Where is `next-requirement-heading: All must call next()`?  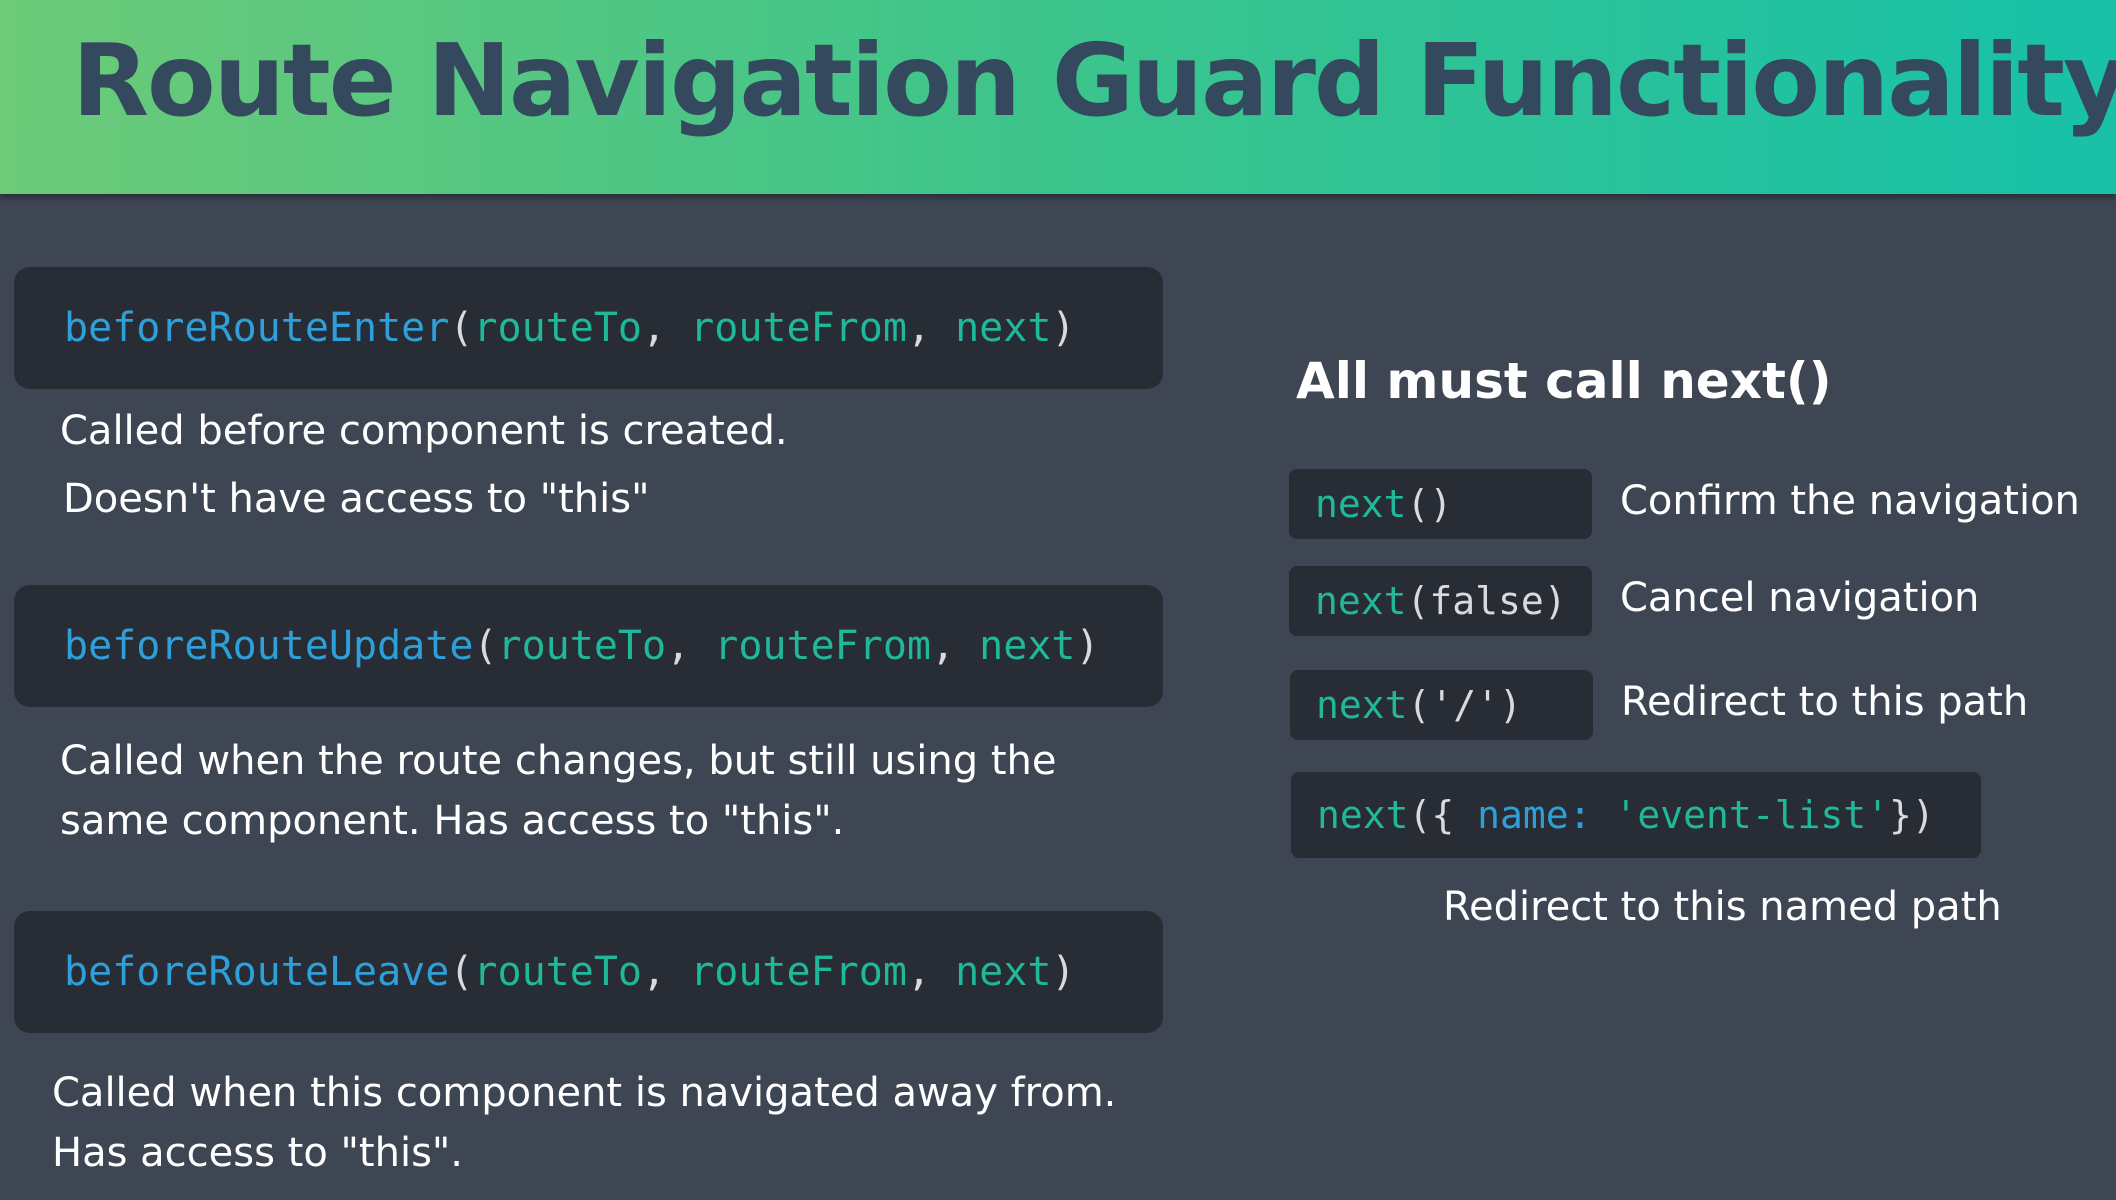 next-requirement-heading: All must call next() is located at coordinates (1564, 381).